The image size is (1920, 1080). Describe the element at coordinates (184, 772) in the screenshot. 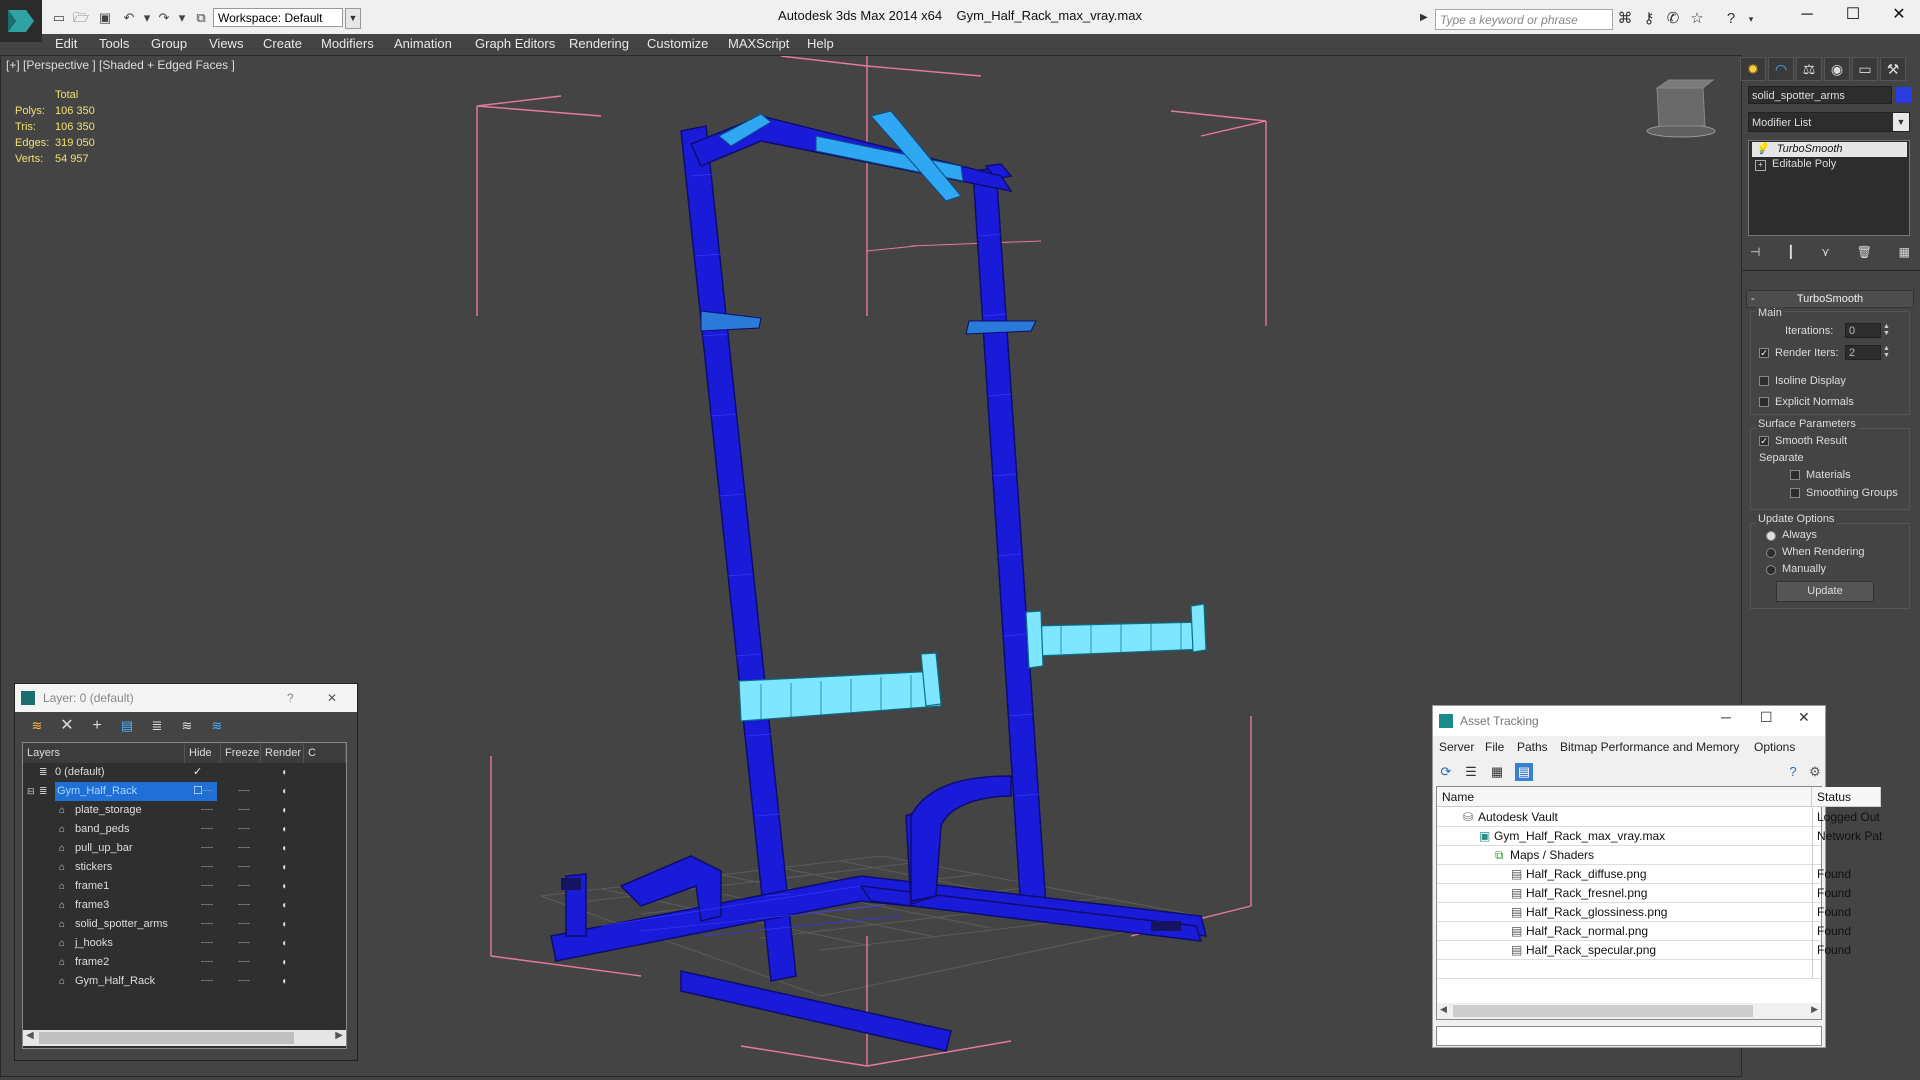

I see `layer-row: ≣ 0 (default) ✓ ◖` at that location.